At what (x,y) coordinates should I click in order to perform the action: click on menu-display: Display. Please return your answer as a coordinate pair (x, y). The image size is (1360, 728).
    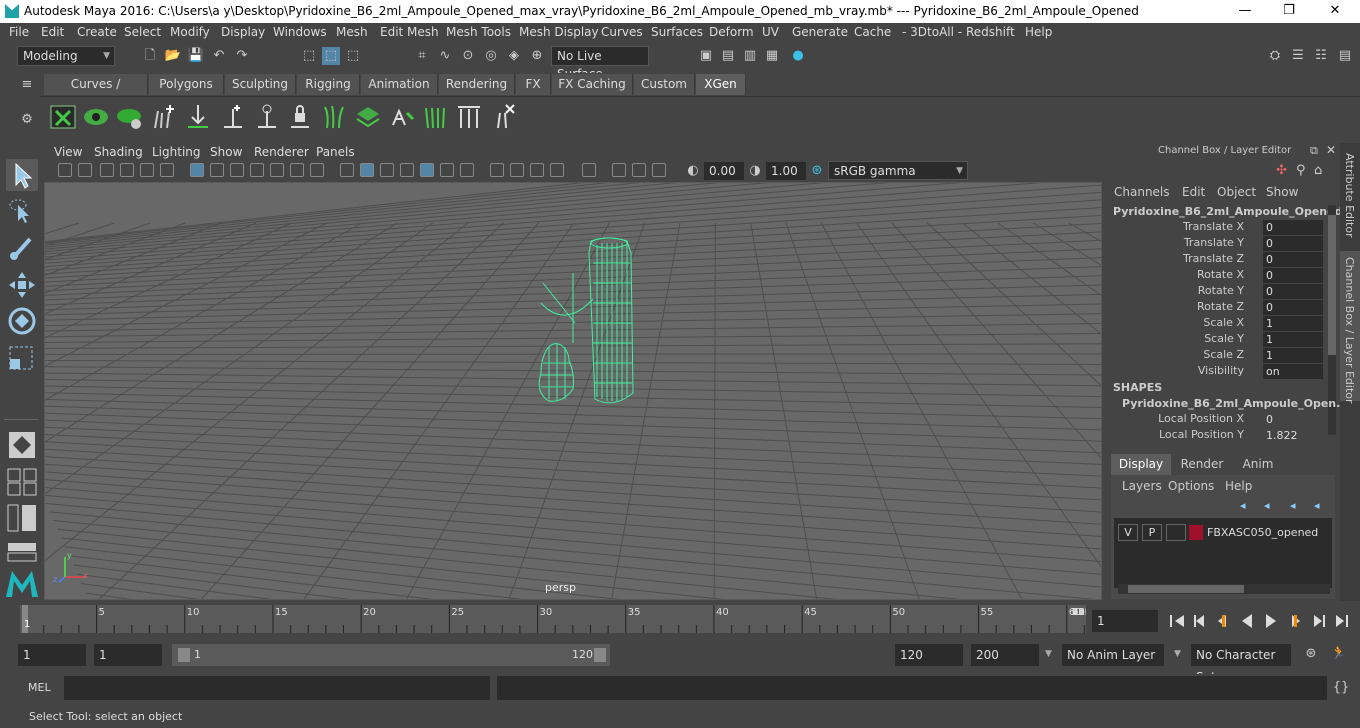
    Looking at the image, I should click on (243, 32).